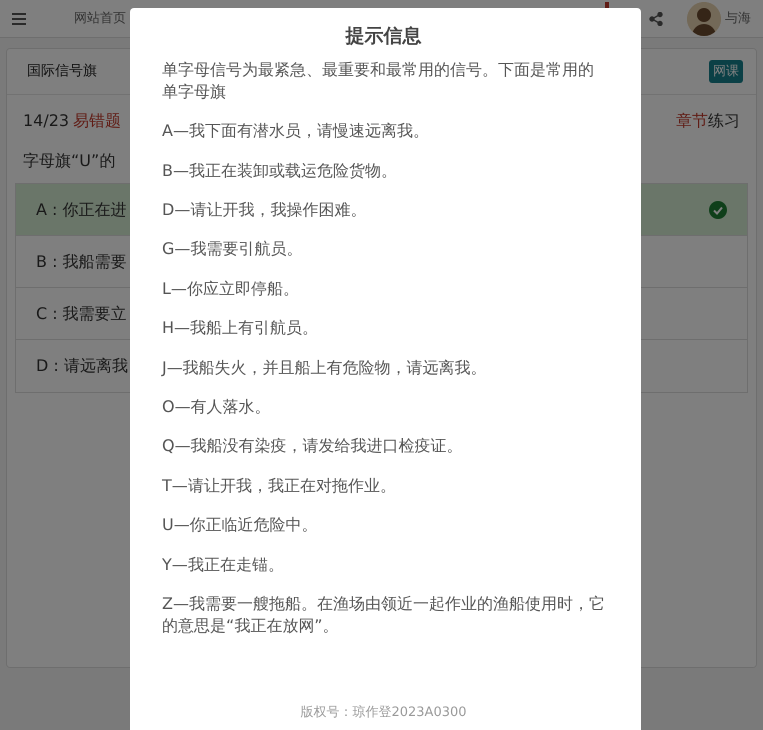 The width and height of the screenshot is (763, 730). Describe the element at coordinates (296, 131) in the screenshot. I see `signal-description: A—我下面有潜水员，请慢速远离我。` at that location.